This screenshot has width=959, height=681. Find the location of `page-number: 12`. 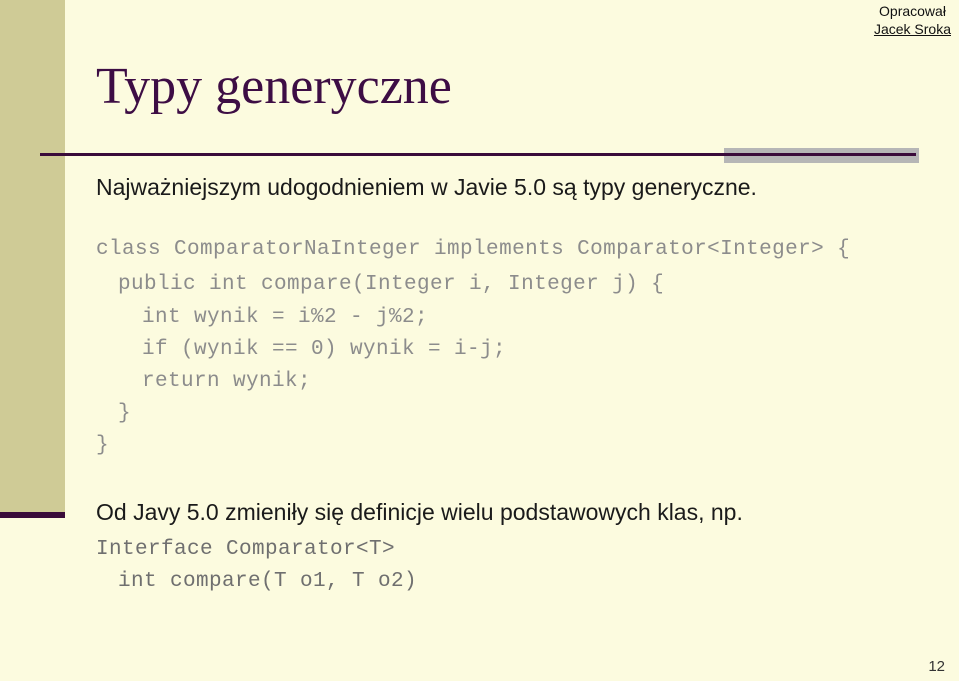

page-number: 12 is located at coordinates (936, 666).